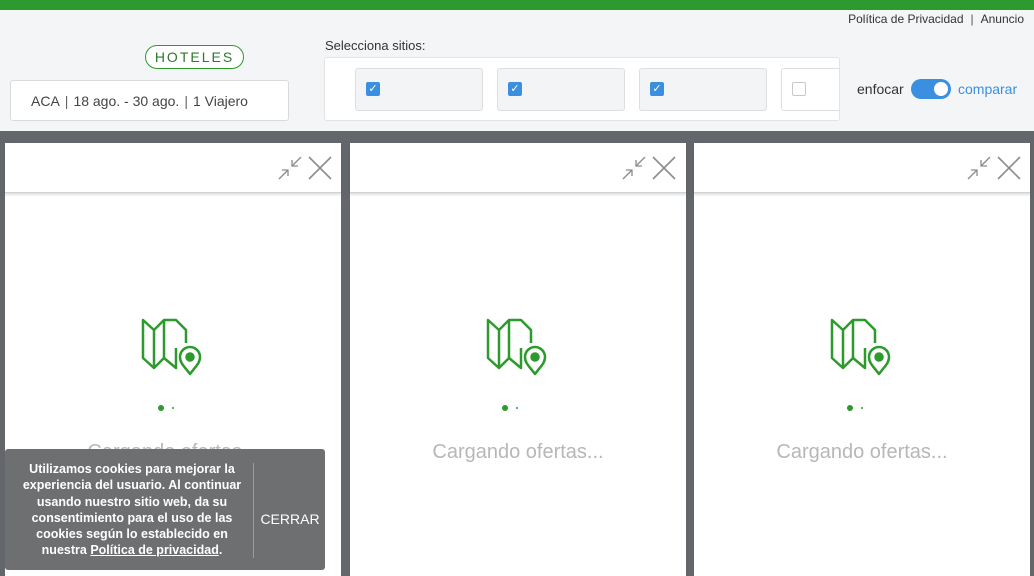 The width and height of the screenshot is (1034, 576). What do you see at coordinates (703, 89) in the screenshot?
I see `site-option-3: ✓` at bounding box center [703, 89].